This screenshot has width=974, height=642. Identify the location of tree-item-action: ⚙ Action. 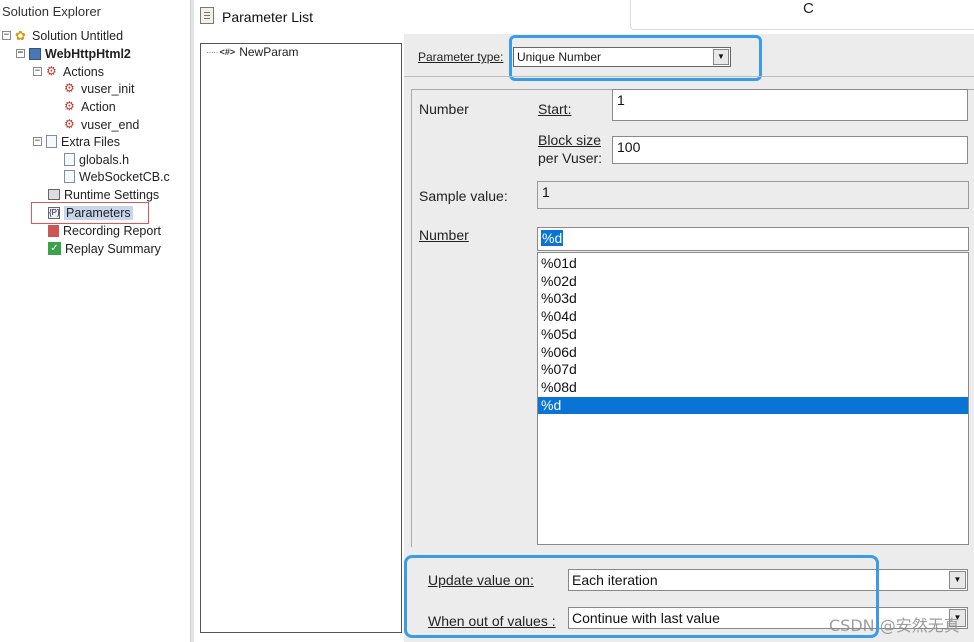
(90, 106).